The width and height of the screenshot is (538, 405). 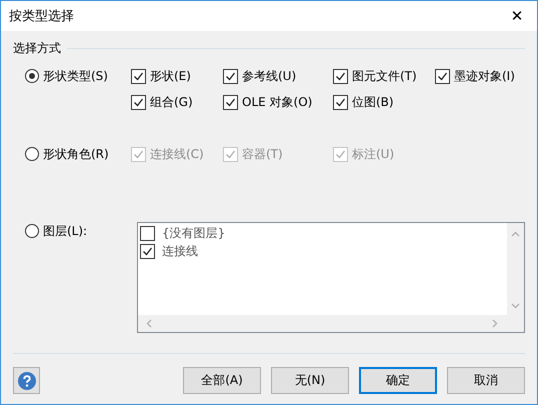 I want to click on radio-option: 图层(L):, so click(x=81, y=231).